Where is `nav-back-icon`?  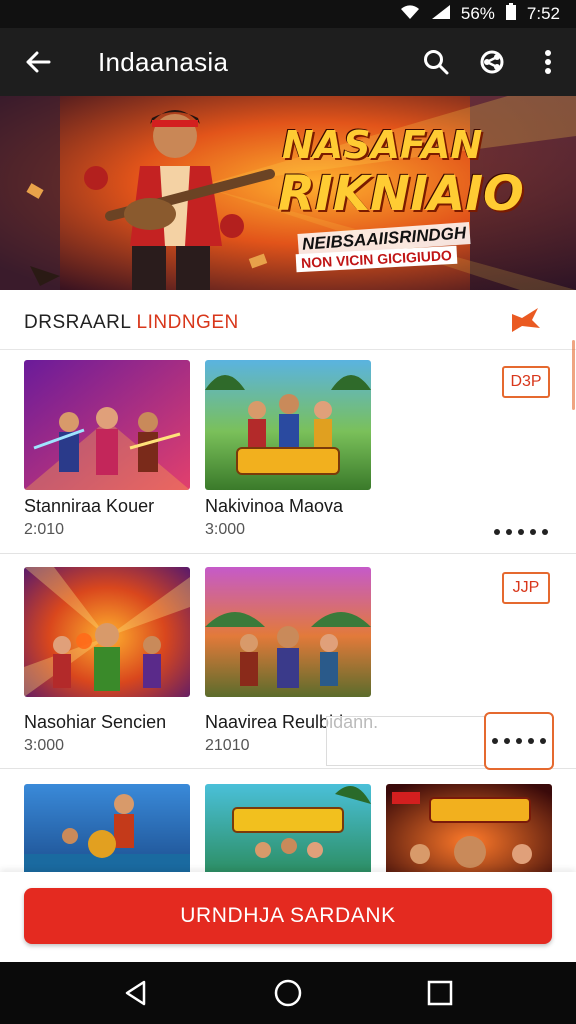 nav-back-icon is located at coordinates (135, 993).